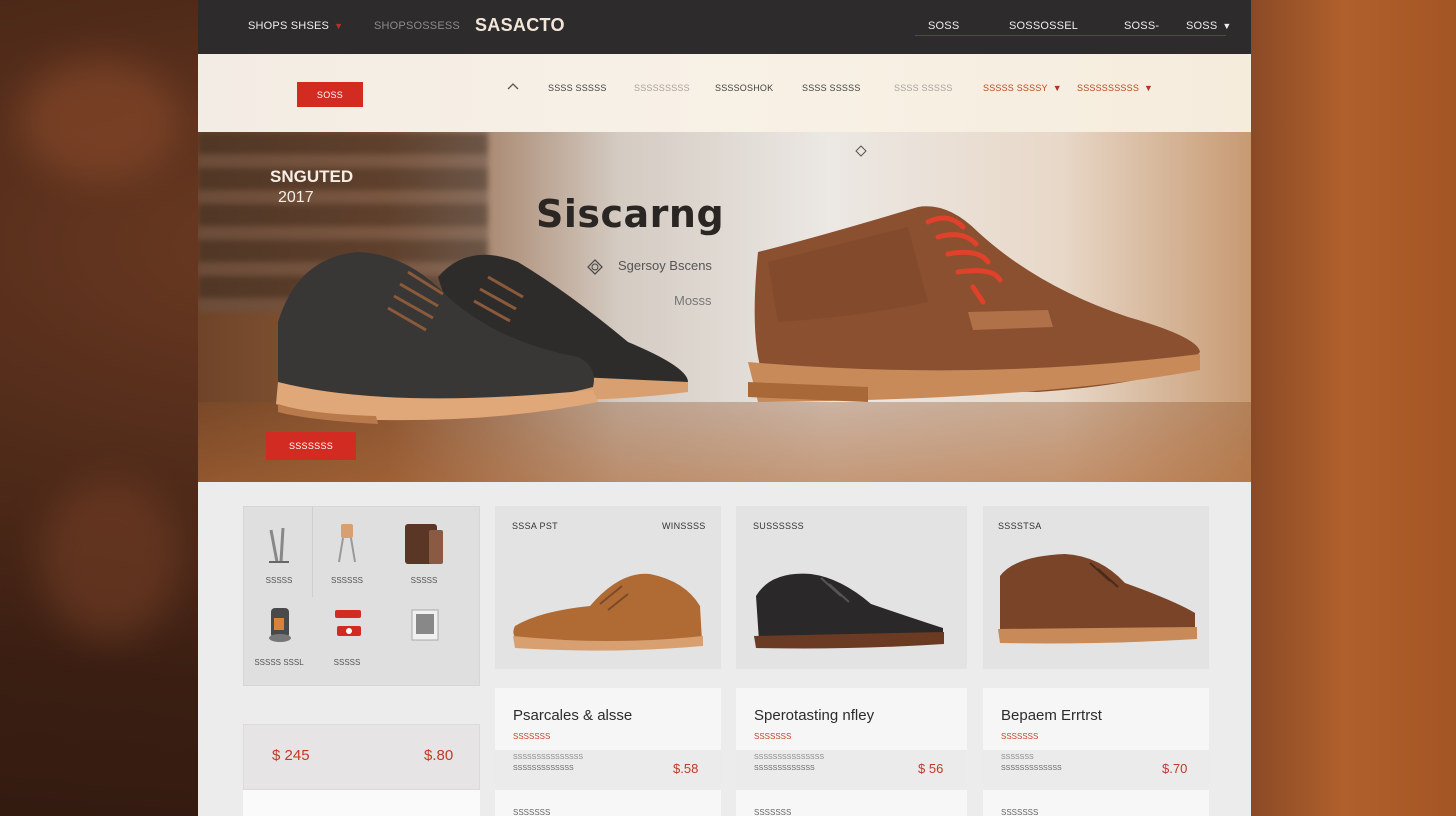  Describe the element at coordinates (513, 87) in the screenshot. I see `chevron-up-icon` at that location.